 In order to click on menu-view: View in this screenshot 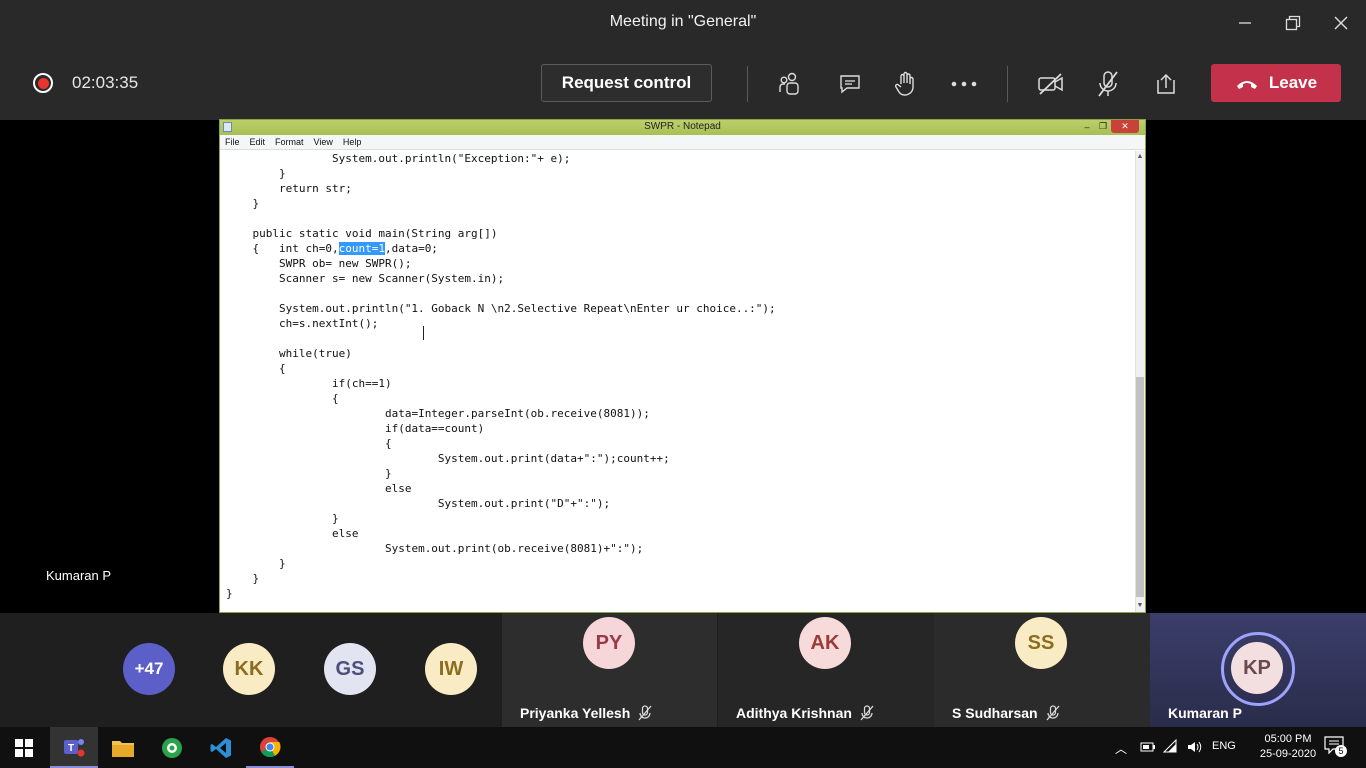, I will do `click(323, 142)`.